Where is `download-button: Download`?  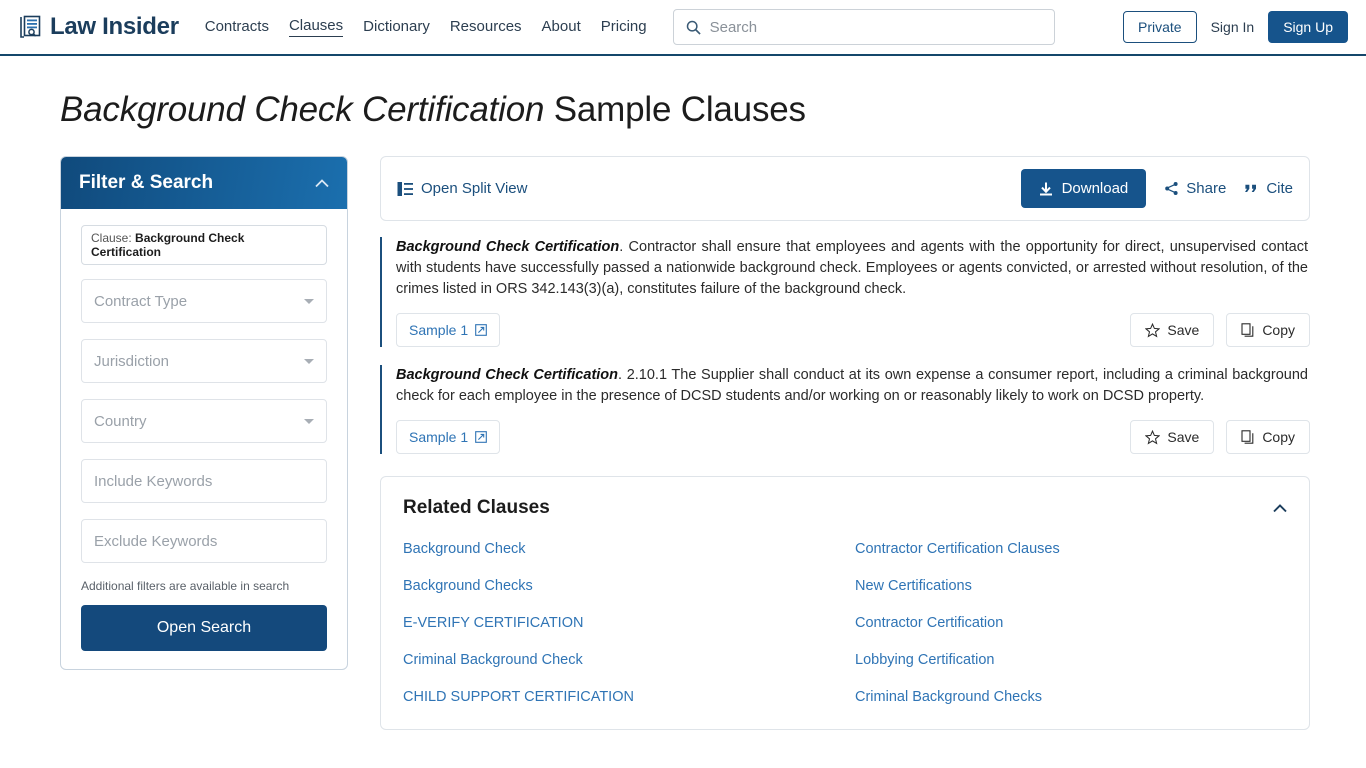
download-button: Download is located at coordinates (1083, 188).